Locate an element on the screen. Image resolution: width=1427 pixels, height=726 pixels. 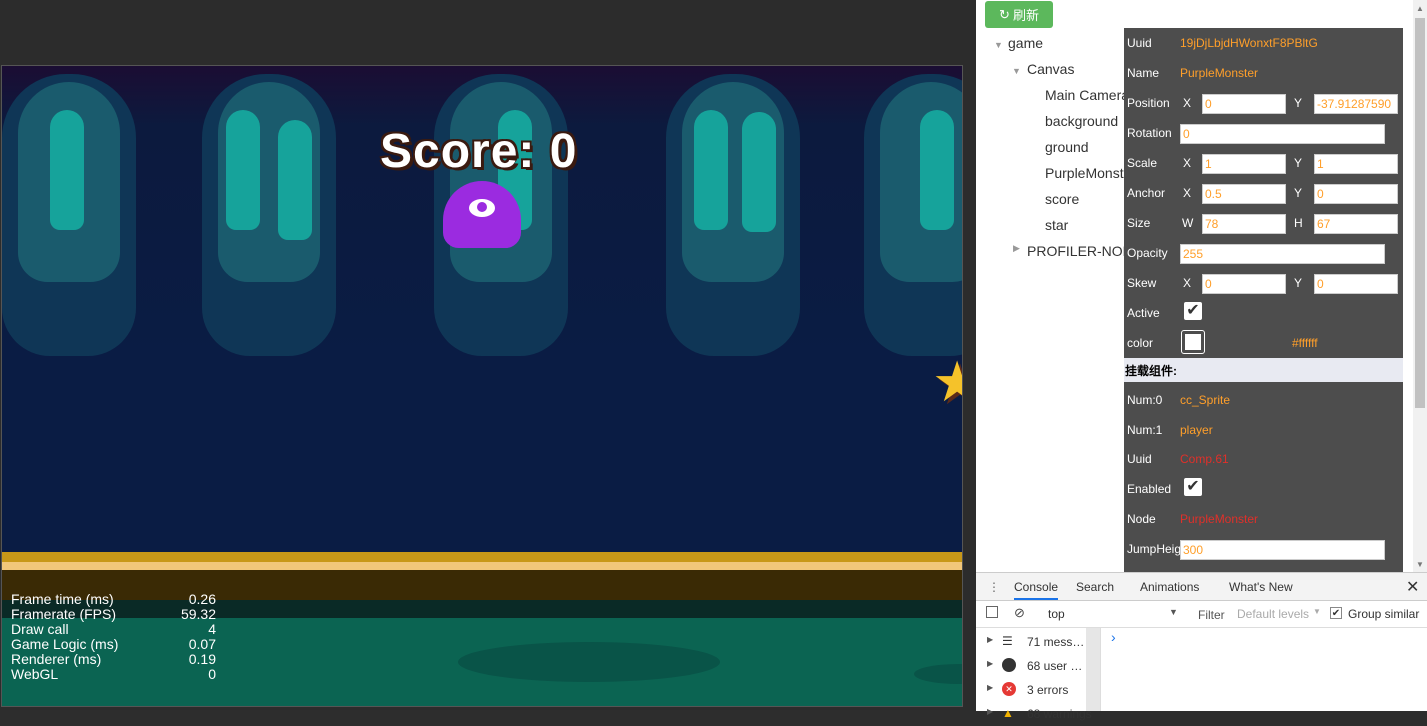
list-icon: ☰ is located at coordinates (1007, 641).